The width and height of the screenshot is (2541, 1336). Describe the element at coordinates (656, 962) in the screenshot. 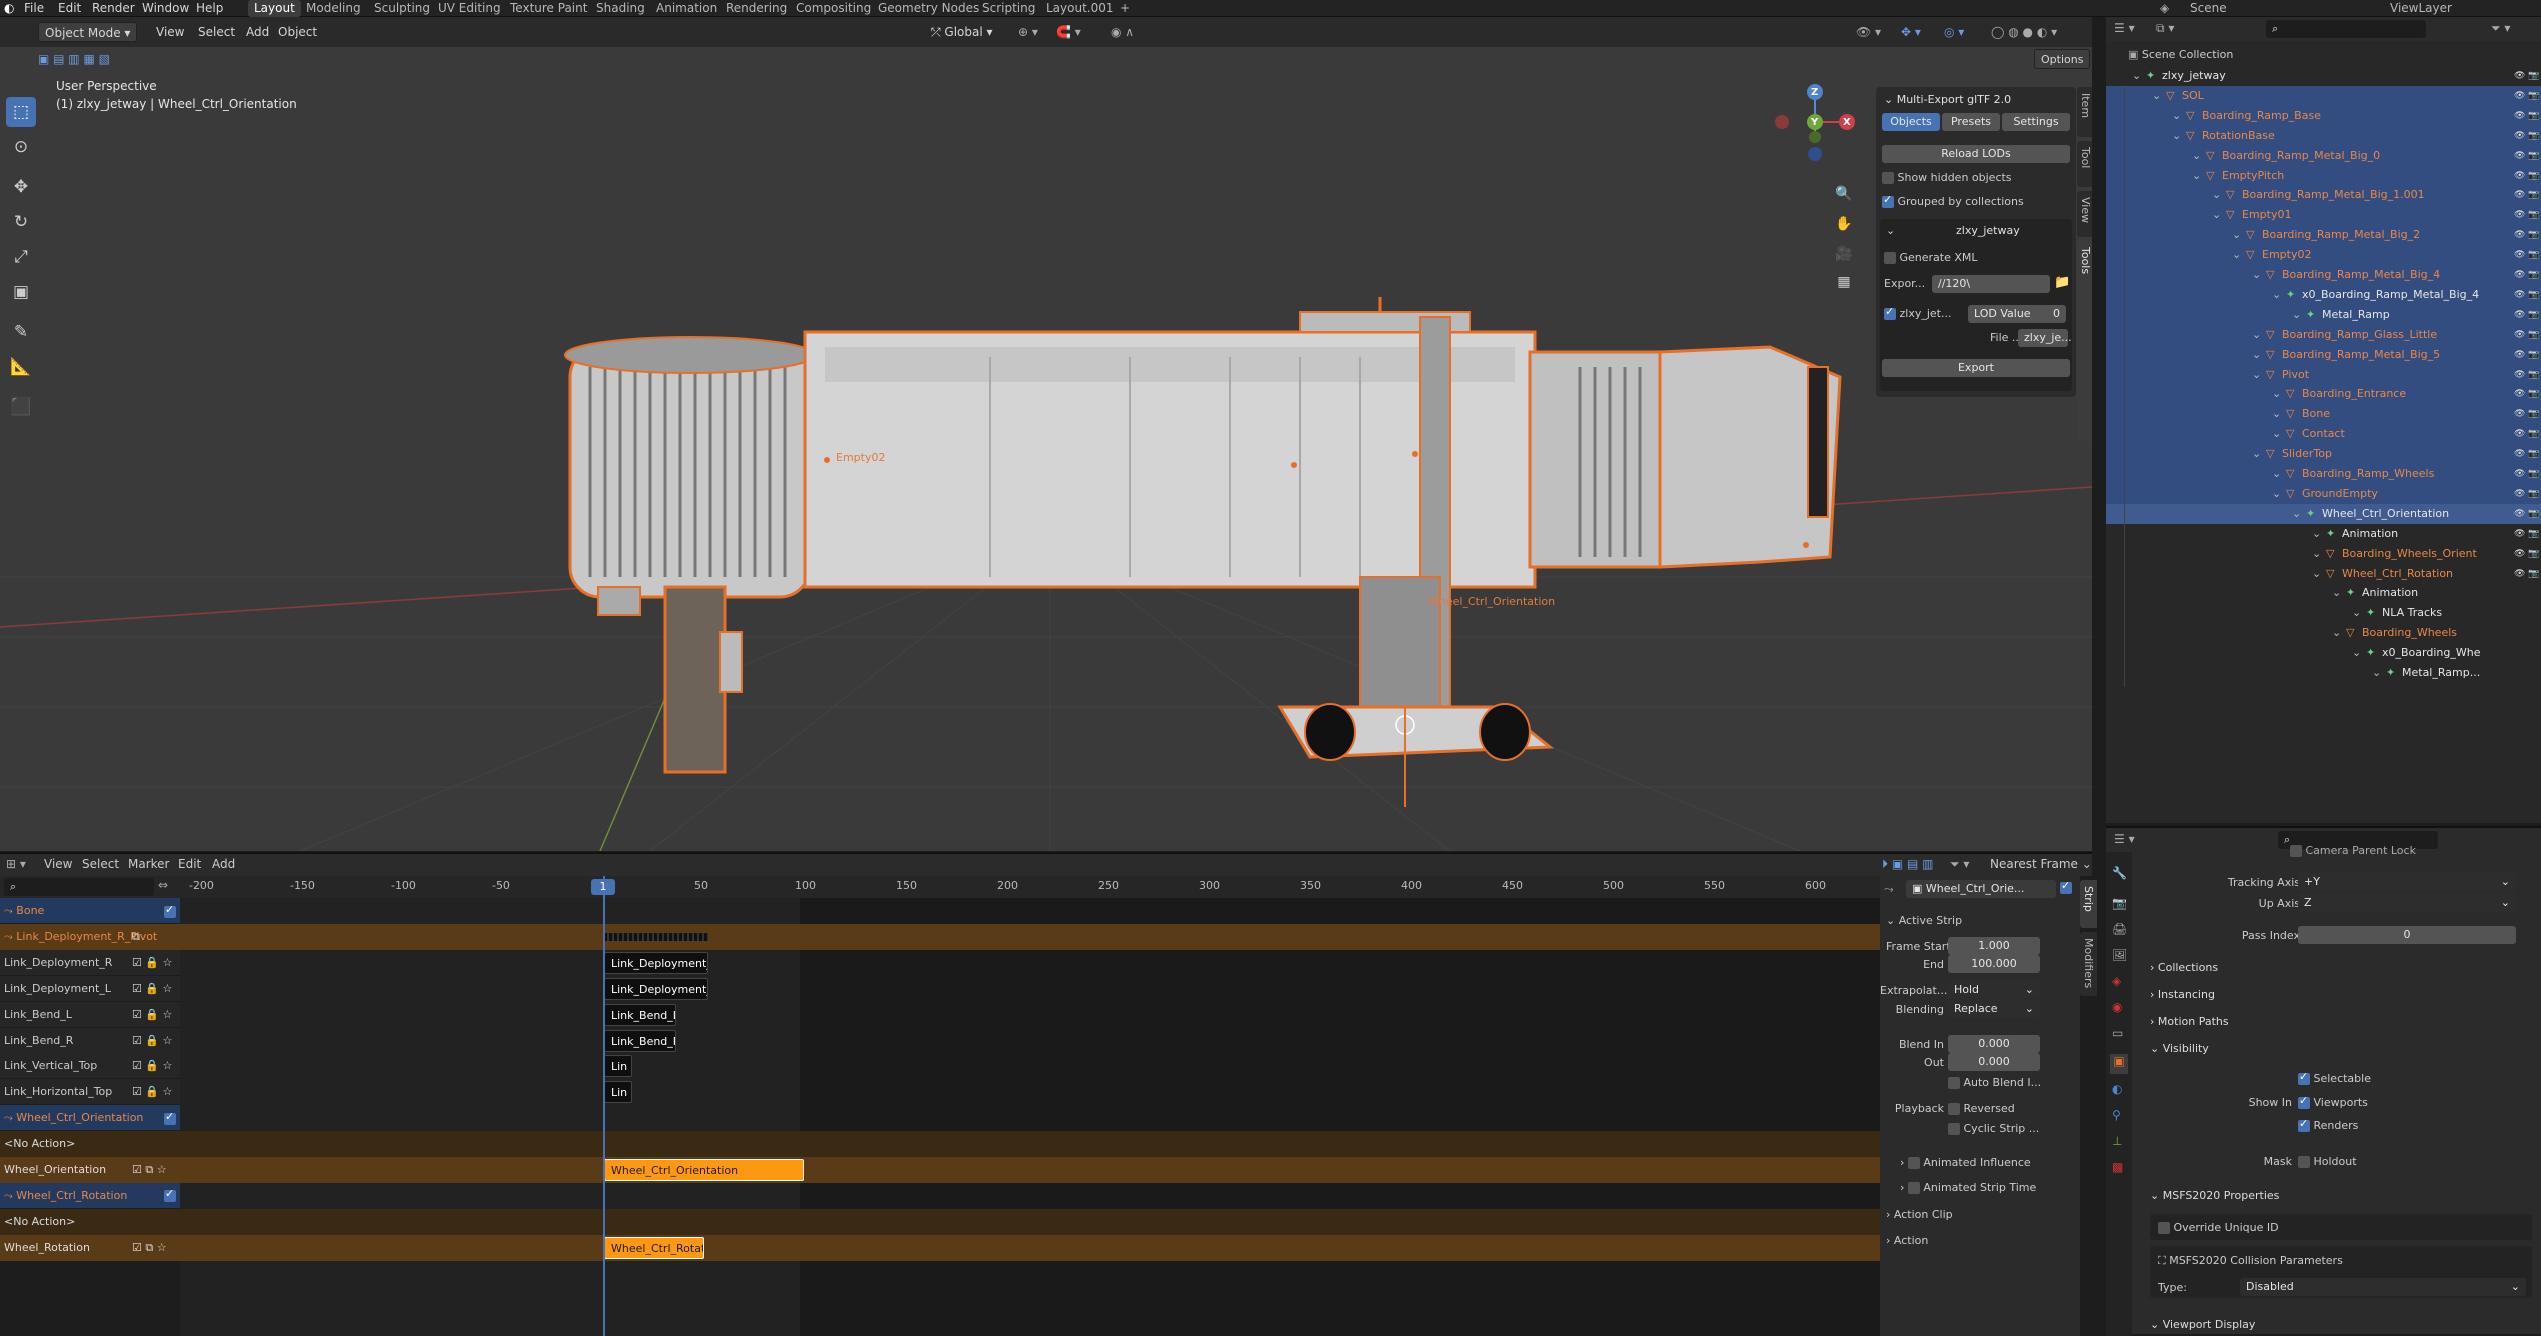

I see `nla-strip: Link_Deployment_` at that location.